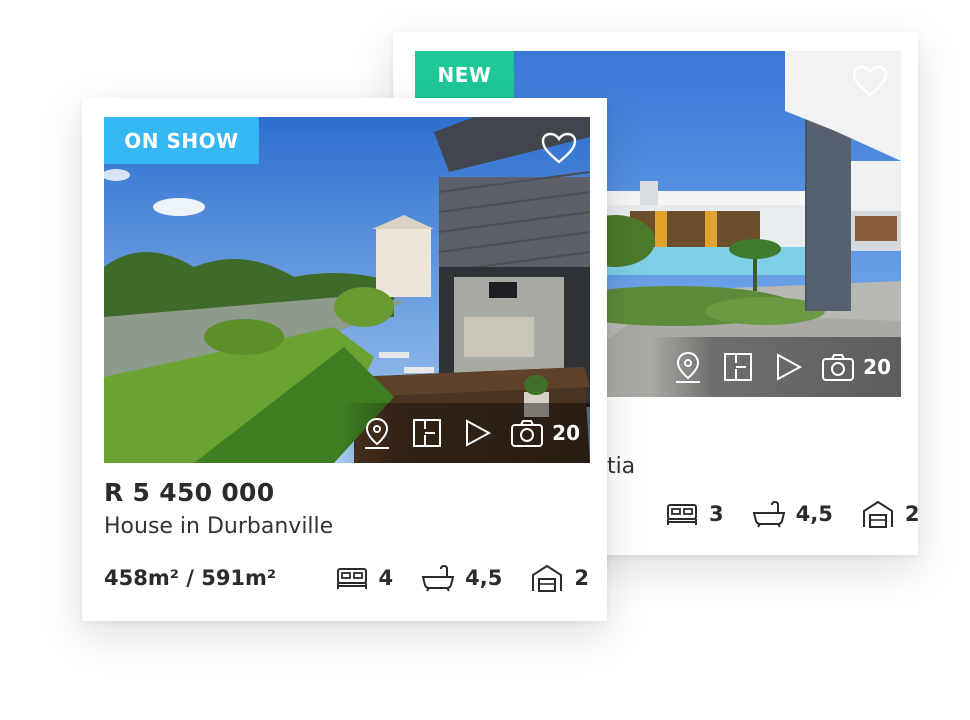 Image resolution: width=970 pixels, height=720 pixels. Describe the element at coordinates (190, 578) in the screenshot. I see `floor-area: 458m² / 591m²` at that location.